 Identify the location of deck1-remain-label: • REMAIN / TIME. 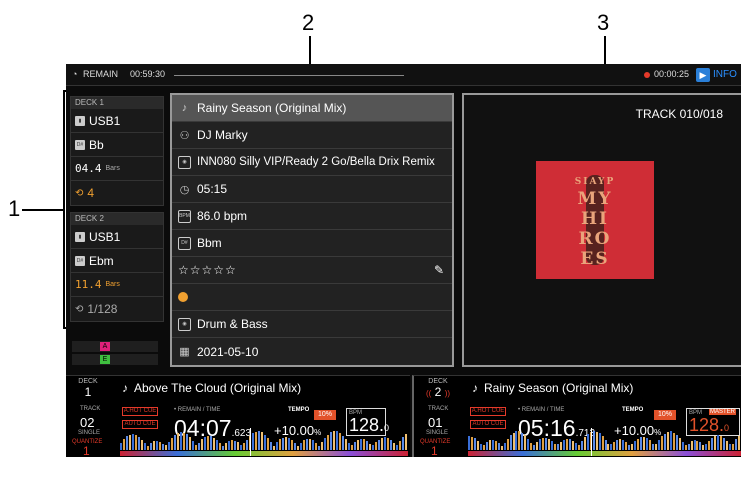
(197, 410).